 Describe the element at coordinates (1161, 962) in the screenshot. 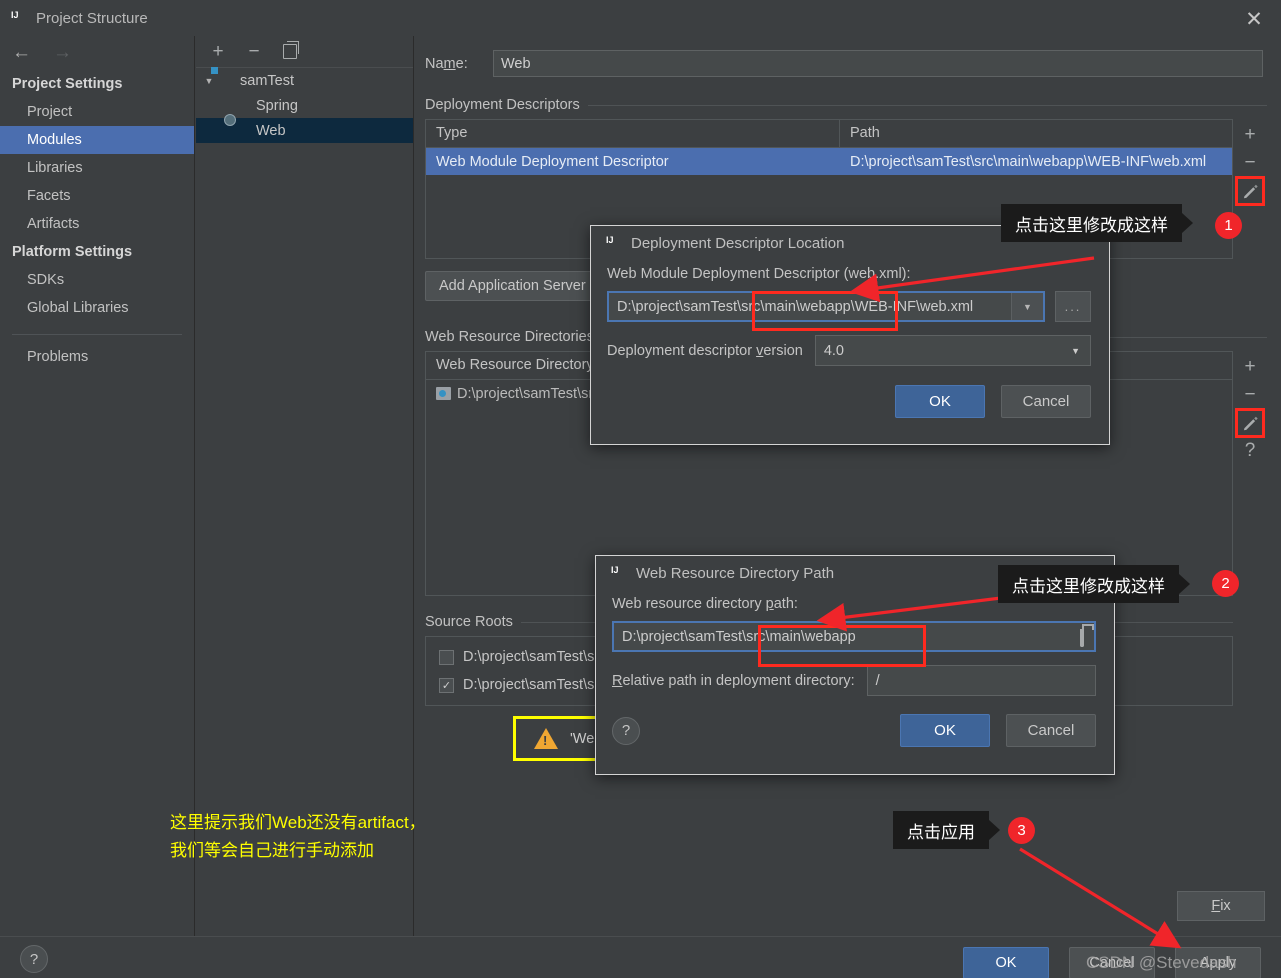

I see `watermark: CSDN @Stevedash` at that location.